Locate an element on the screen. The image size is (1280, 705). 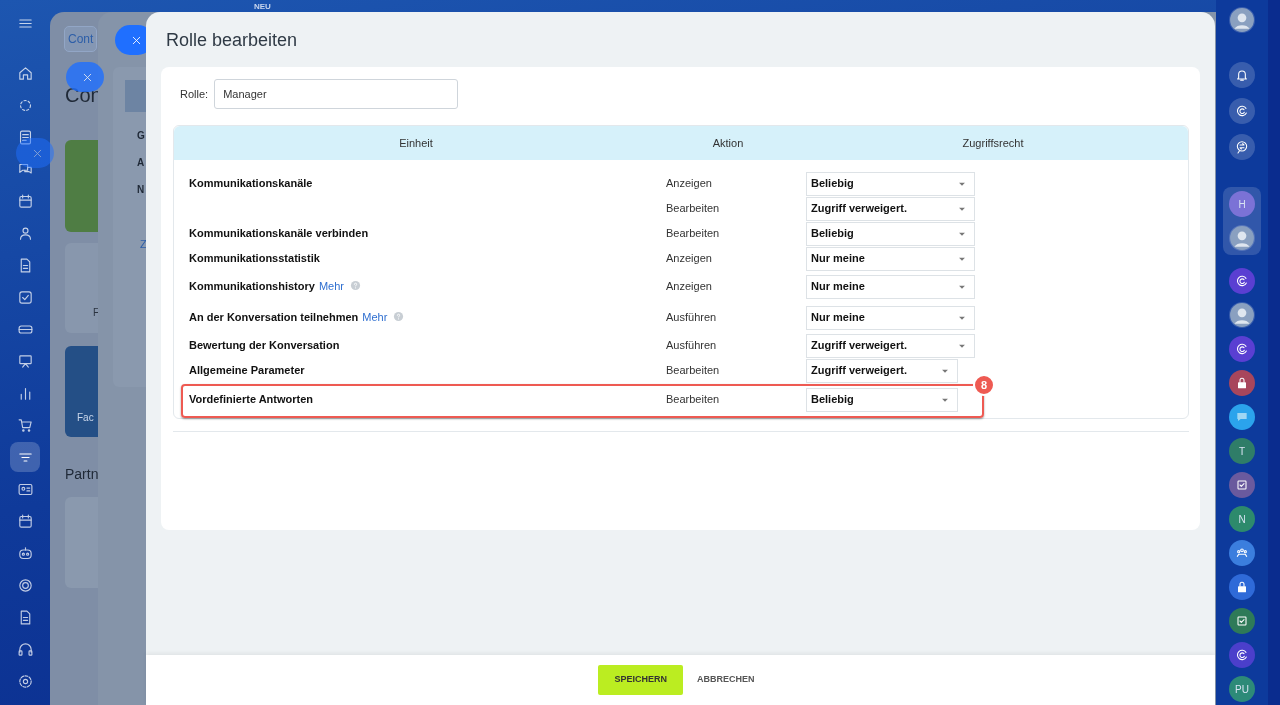
entity-name: Kommunikationskanäle is located at coordinates (250, 183).